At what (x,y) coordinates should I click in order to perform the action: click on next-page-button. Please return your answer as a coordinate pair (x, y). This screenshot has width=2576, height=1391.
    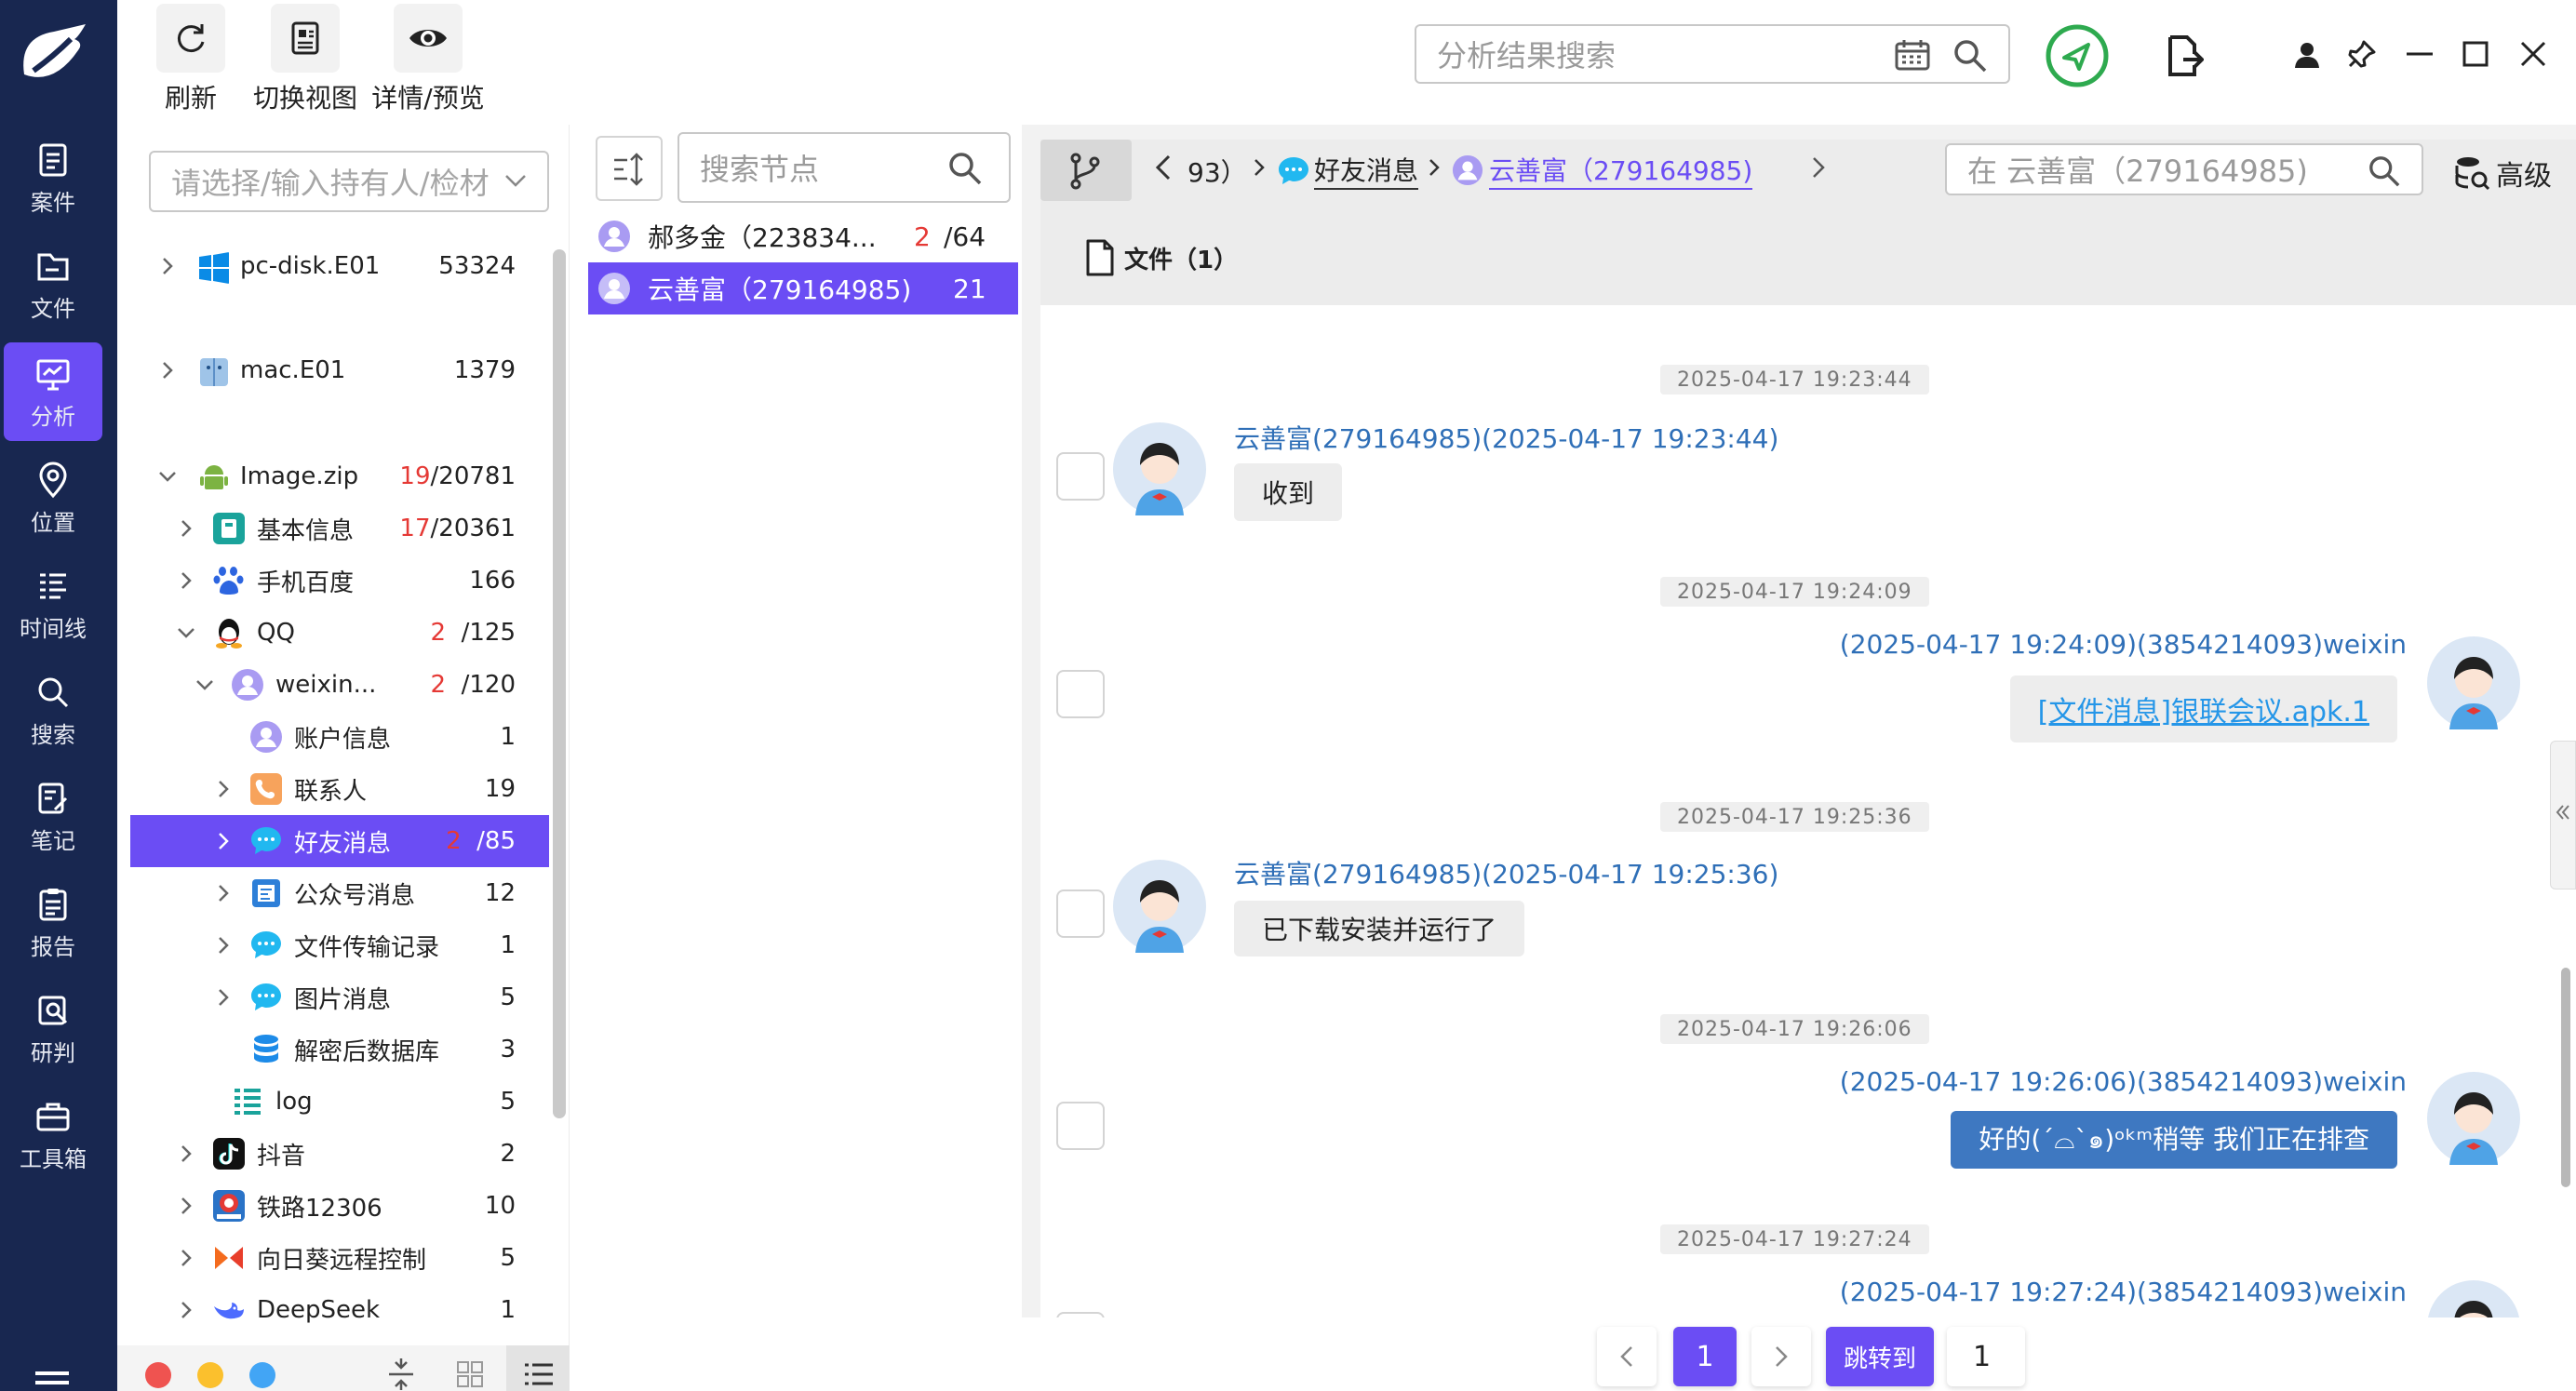
    Looking at the image, I should click on (1781, 1356).